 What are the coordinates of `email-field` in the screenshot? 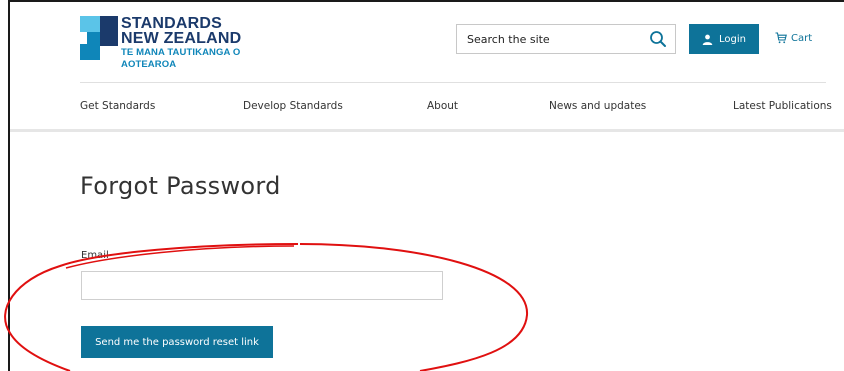 It's located at (262, 285).